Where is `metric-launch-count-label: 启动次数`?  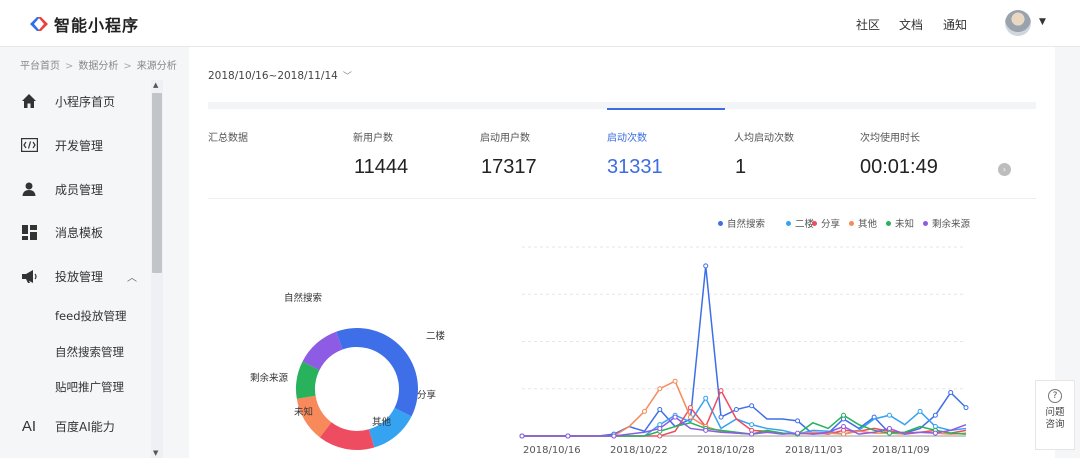
metric-launch-count-label: 启动次数 is located at coordinates (627, 136).